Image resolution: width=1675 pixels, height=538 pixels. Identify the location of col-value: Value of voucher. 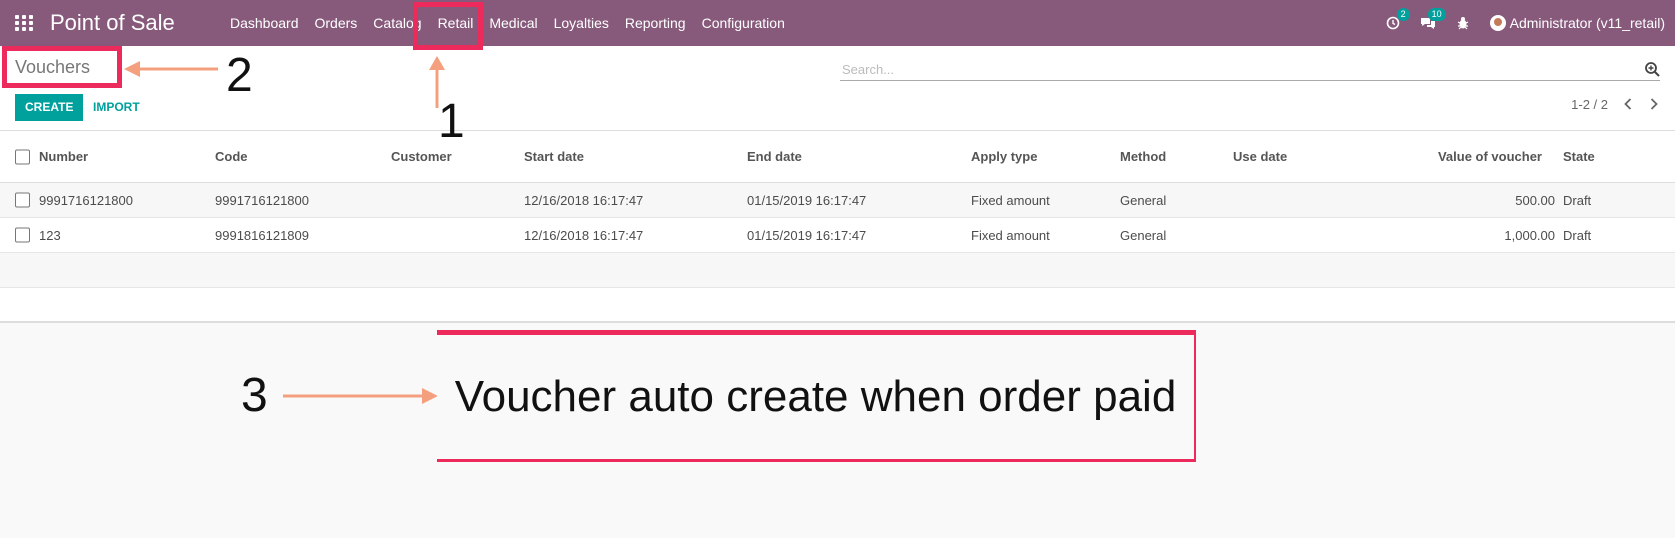
(1461, 156).